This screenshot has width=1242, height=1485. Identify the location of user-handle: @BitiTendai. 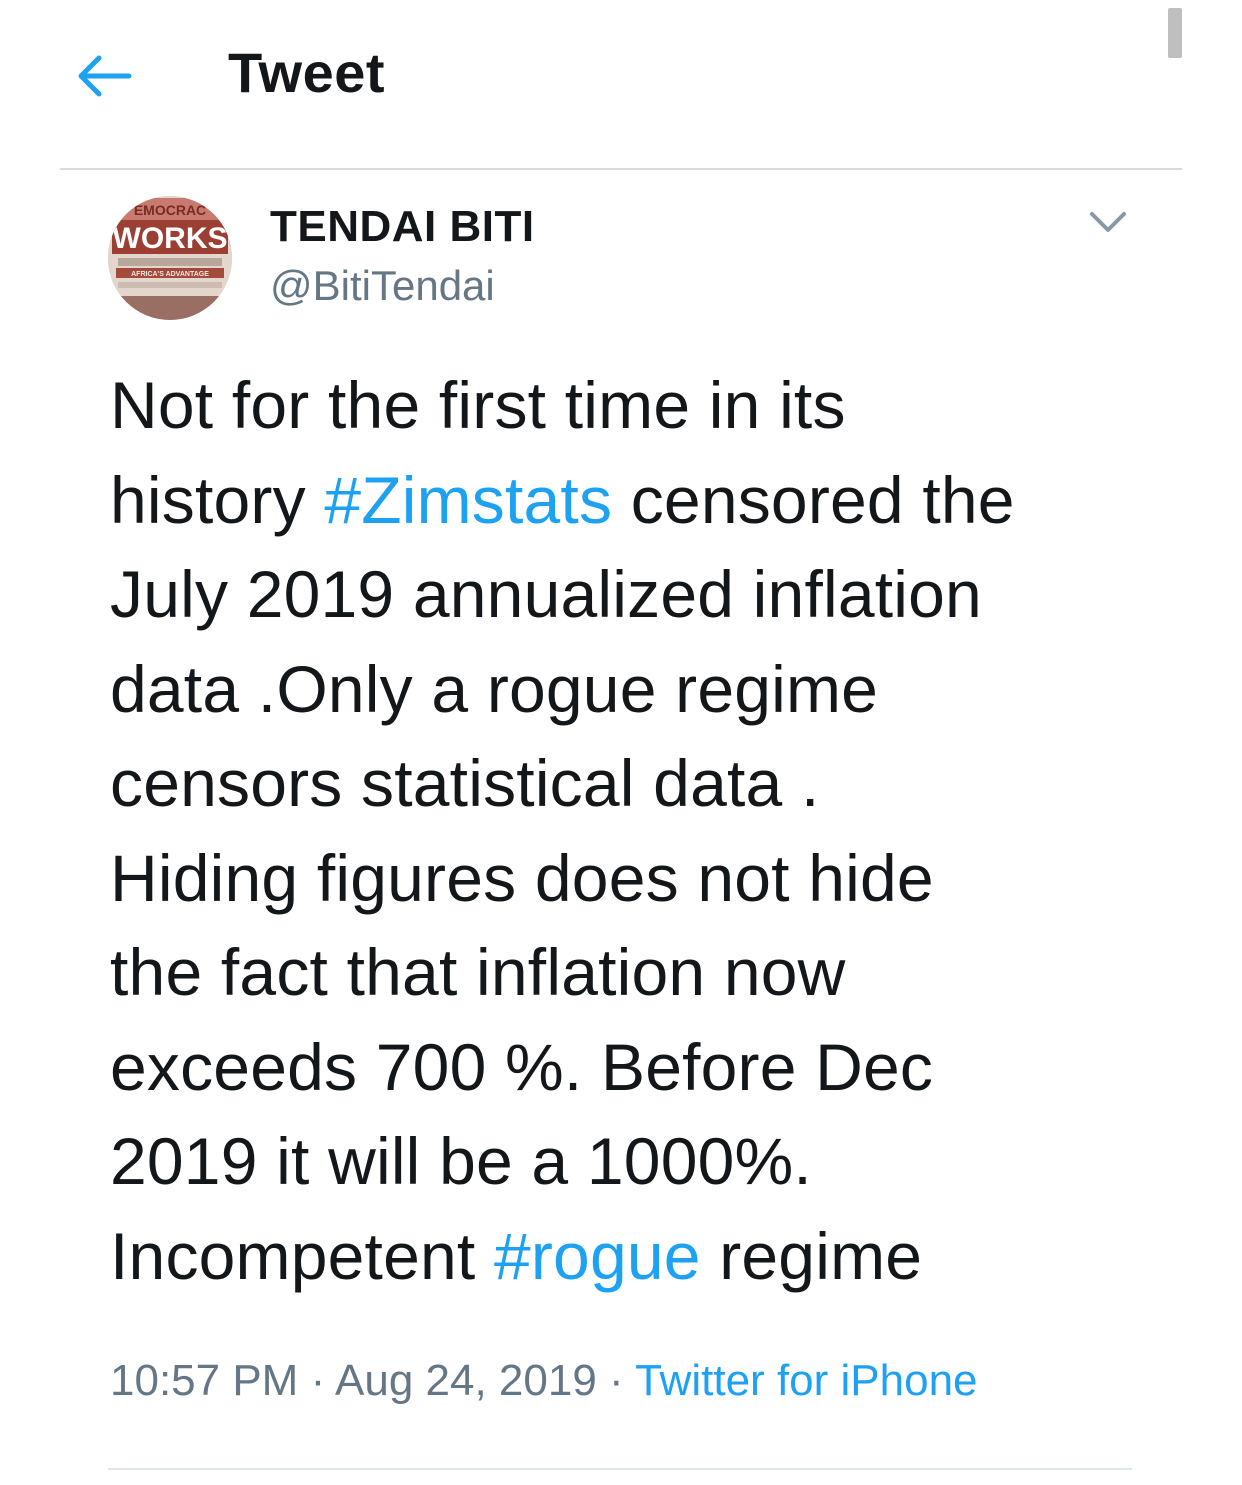
(382, 286).